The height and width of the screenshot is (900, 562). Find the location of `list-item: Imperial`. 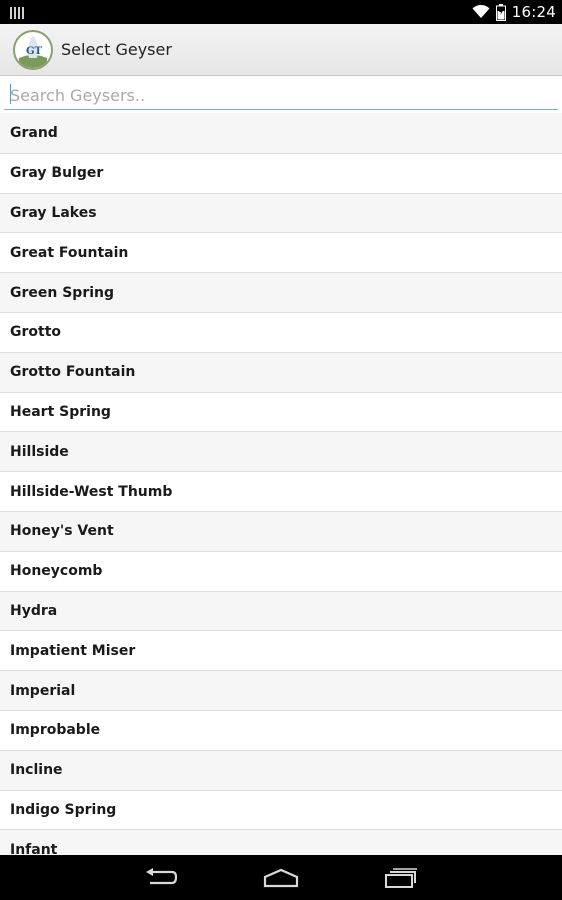

list-item: Imperial is located at coordinates (281, 690).